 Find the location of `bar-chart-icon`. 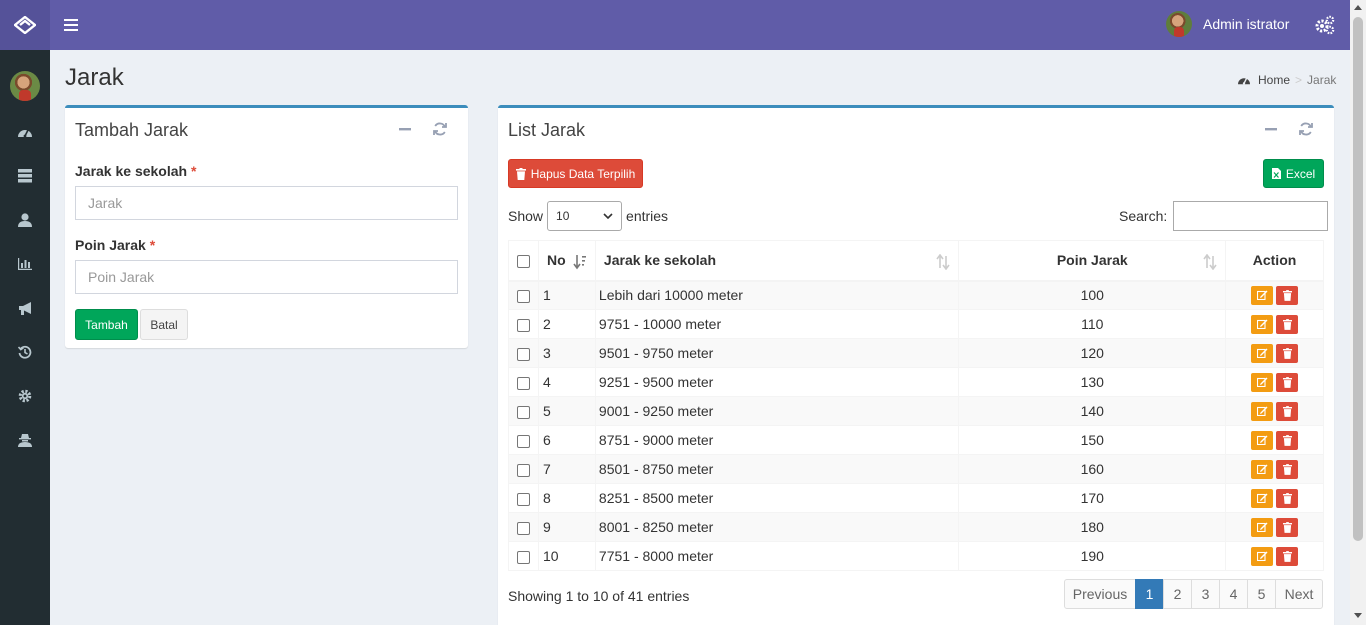

bar-chart-icon is located at coordinates (25, 264).